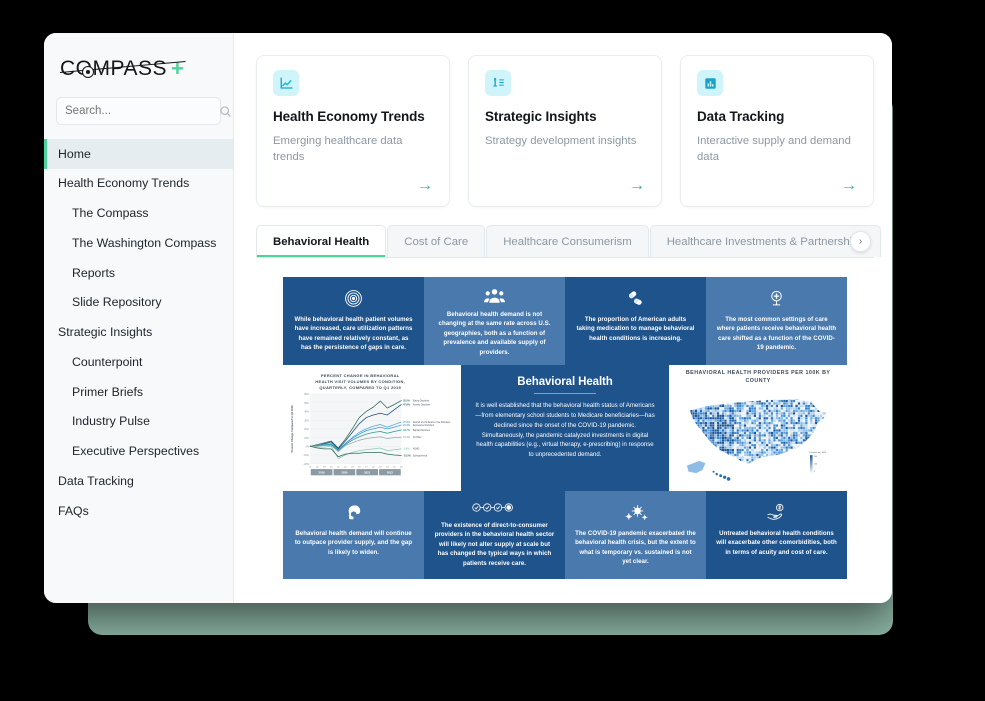  I want to click on svg-text: 0%, so click(307, 447).